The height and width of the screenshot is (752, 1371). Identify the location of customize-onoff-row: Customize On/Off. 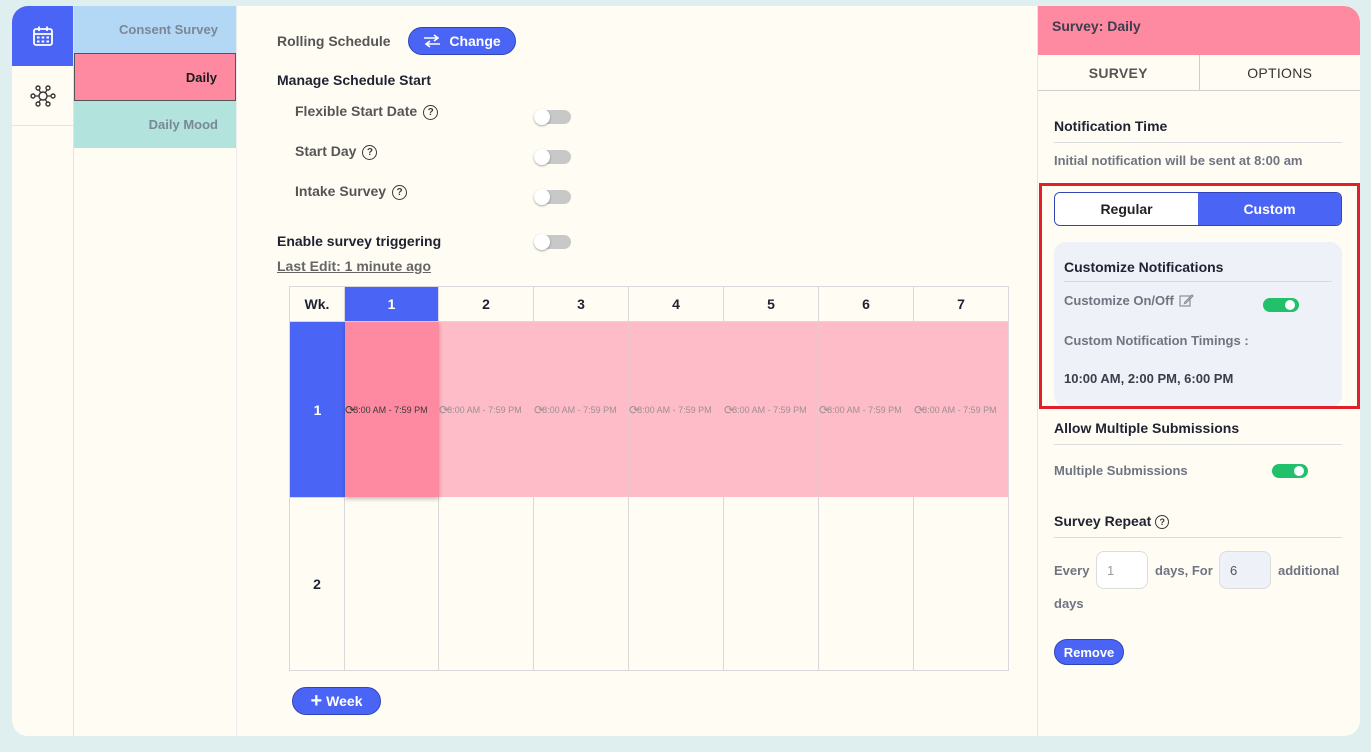
(1129, 300).